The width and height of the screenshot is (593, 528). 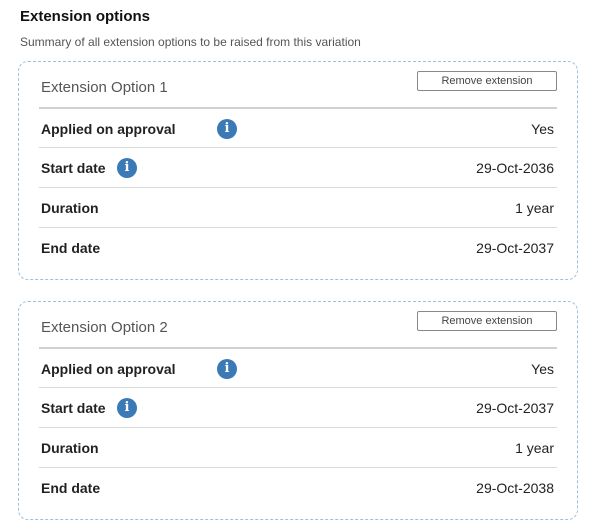 I want to click on card-header: Extension Option 1 Remove extension, so click(x=298, y=84).